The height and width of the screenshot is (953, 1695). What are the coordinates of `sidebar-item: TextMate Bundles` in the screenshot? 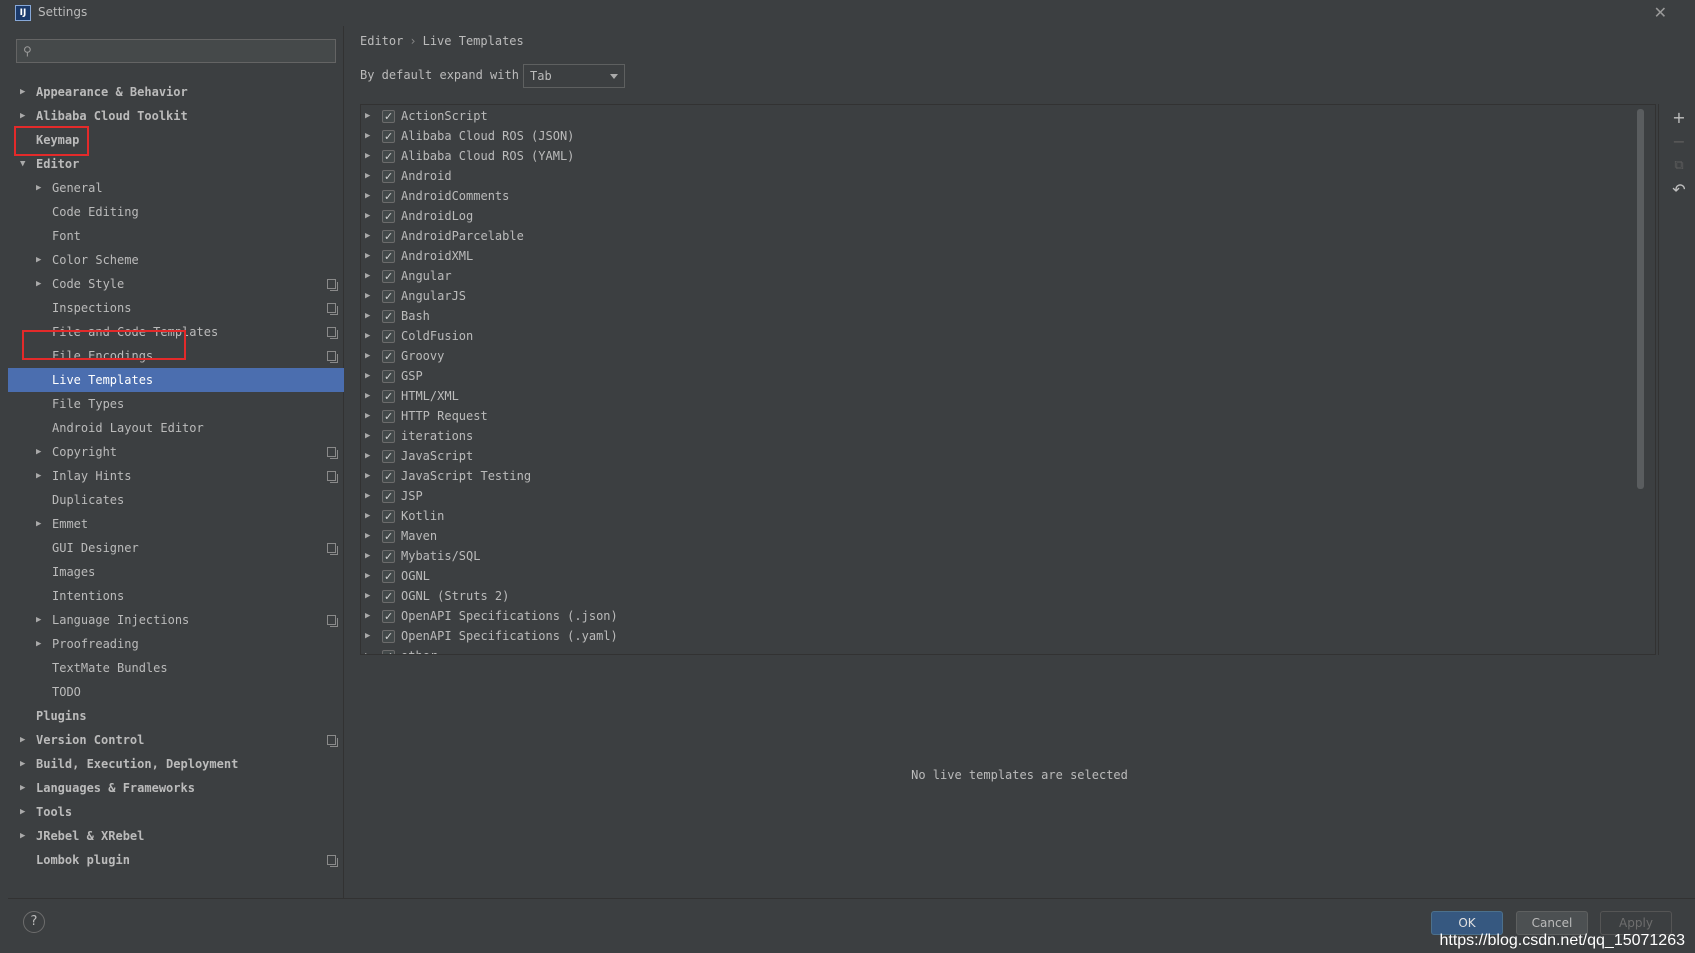 It's located at (176, 668).